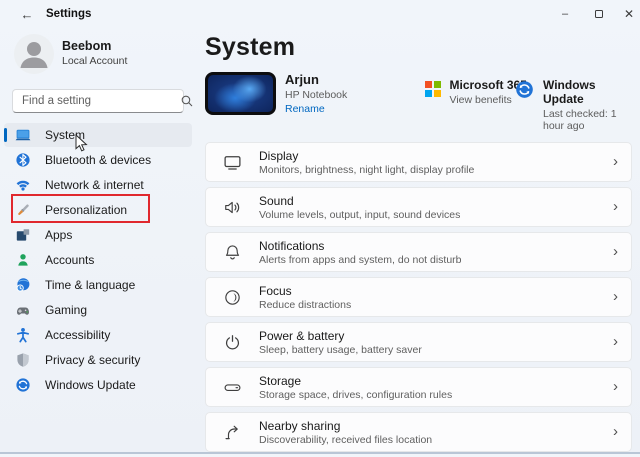 The image size is (640, 457). I want to click on sidebar-item-label: Network & internet, so click(94, 185).